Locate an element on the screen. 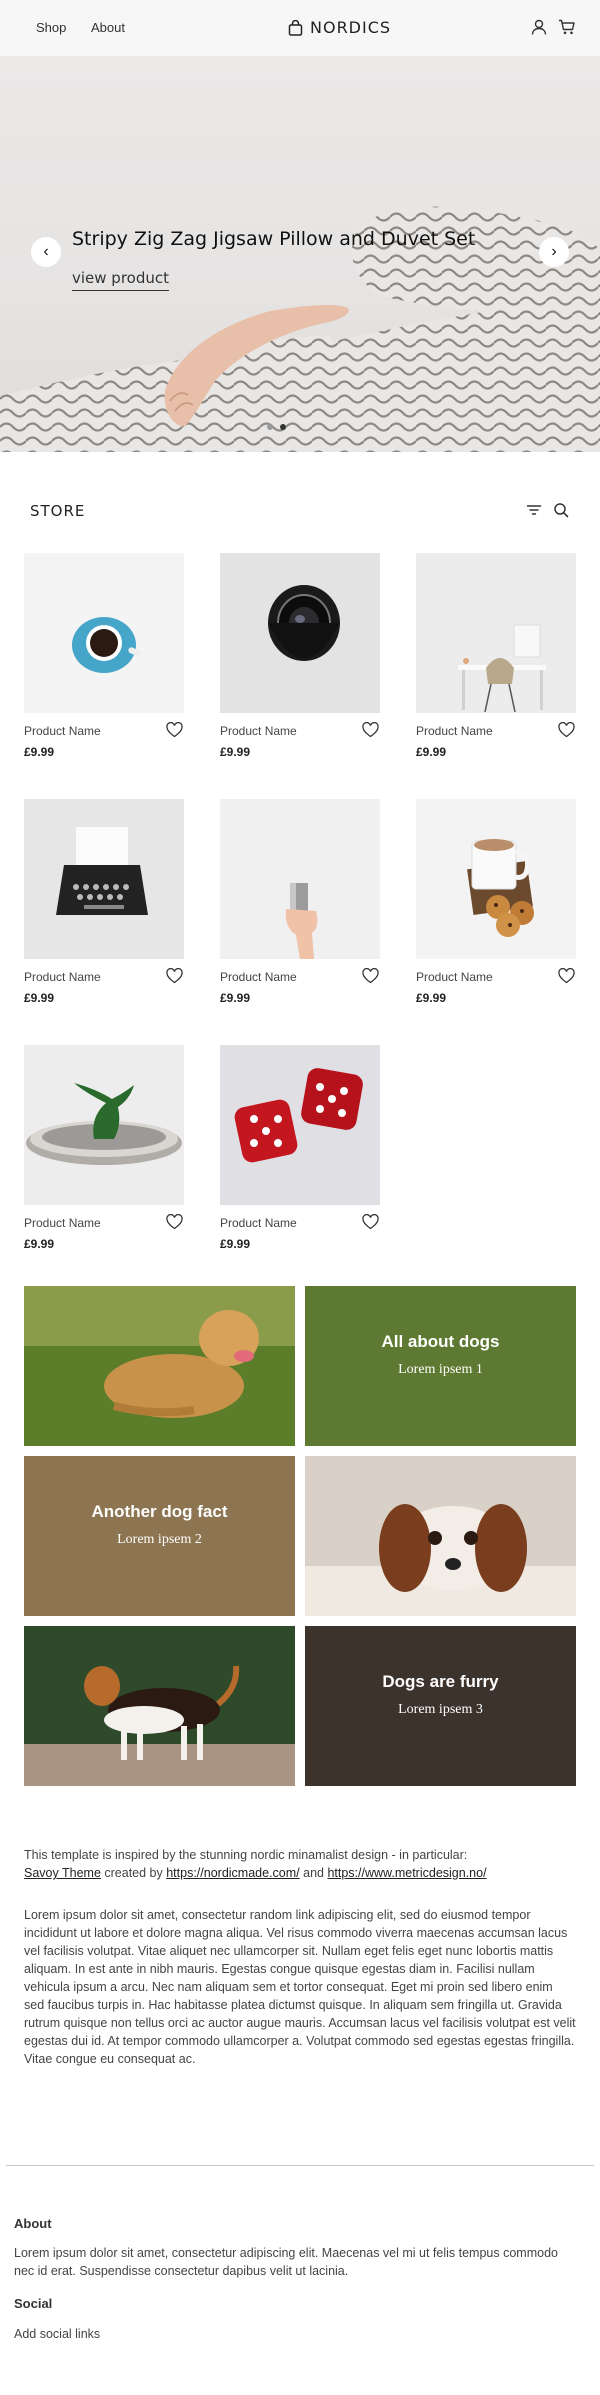 Image resolution: width=600 pixels, height=2395 pixels. savoy-theme-link: Savoy Theme is located at coordinates (62, 1873).